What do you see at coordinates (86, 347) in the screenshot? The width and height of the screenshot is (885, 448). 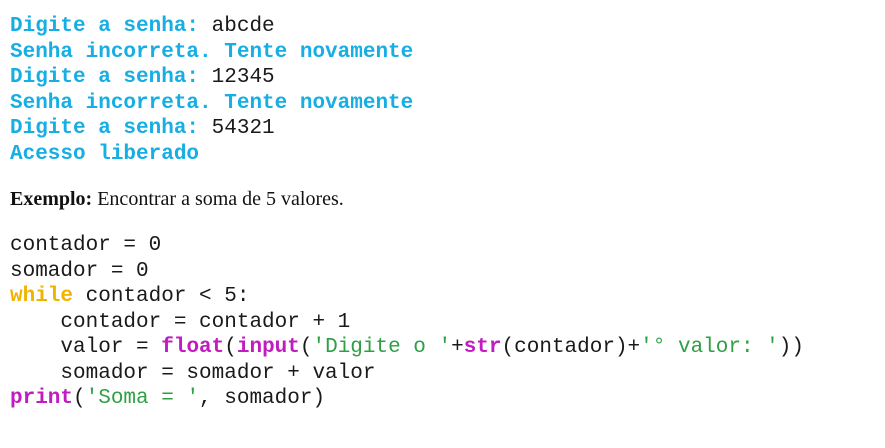 I see `code-text: valor =` at bounding box center [86, 347].